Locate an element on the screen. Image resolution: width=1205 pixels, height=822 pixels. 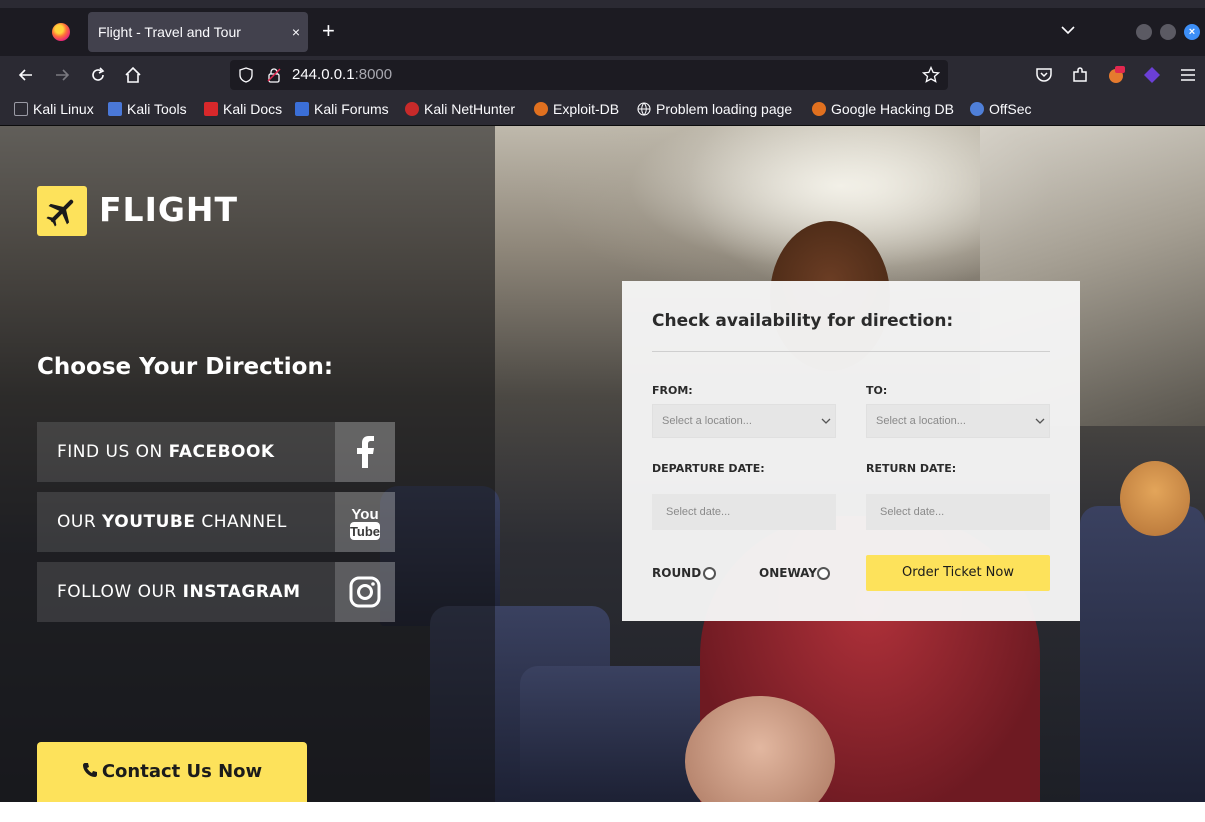
browser-navigation-bar: 244.0.0.1:8000 is located at coordinates (602, 75).